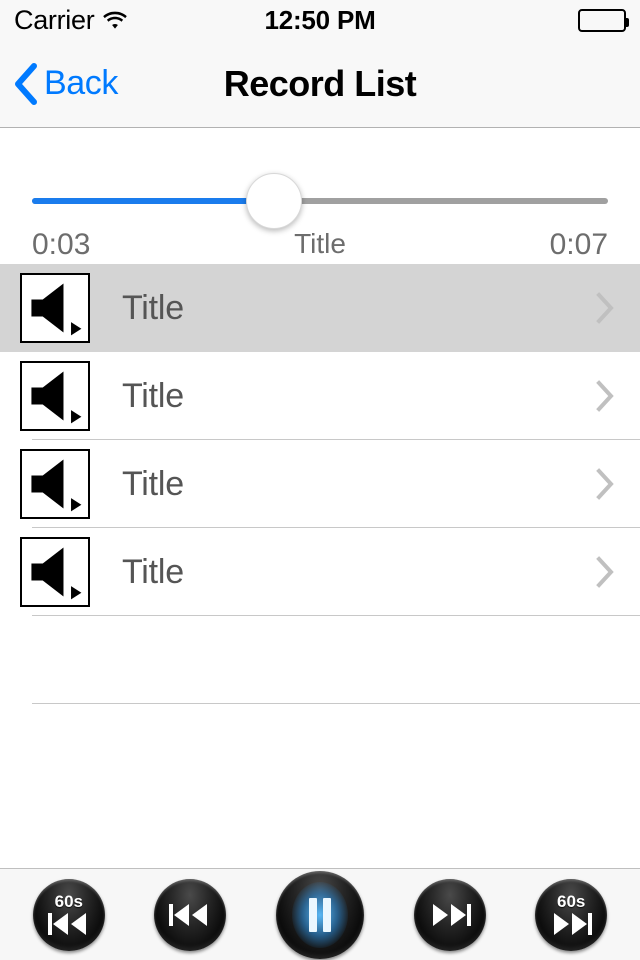  I want to click on rewind-icon, so click(190, 915).